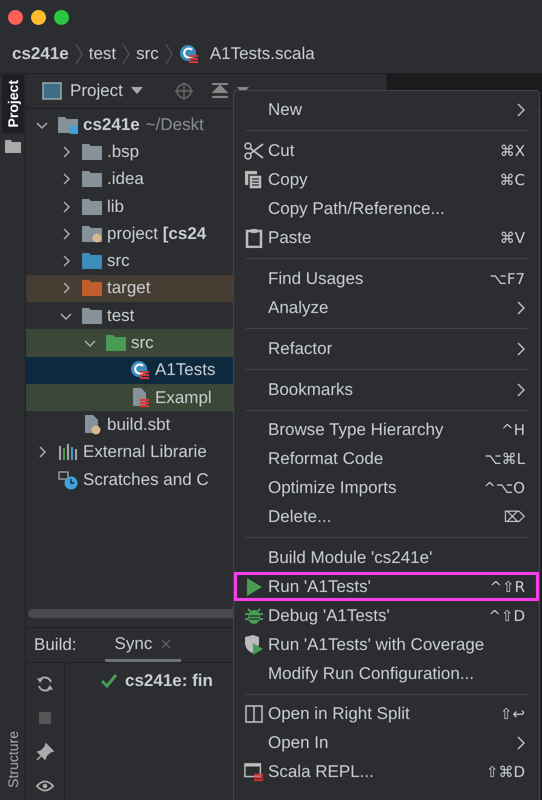 The image size is (542, 800). I want to click on path-label: ~/Deskt, so click(175, 124).